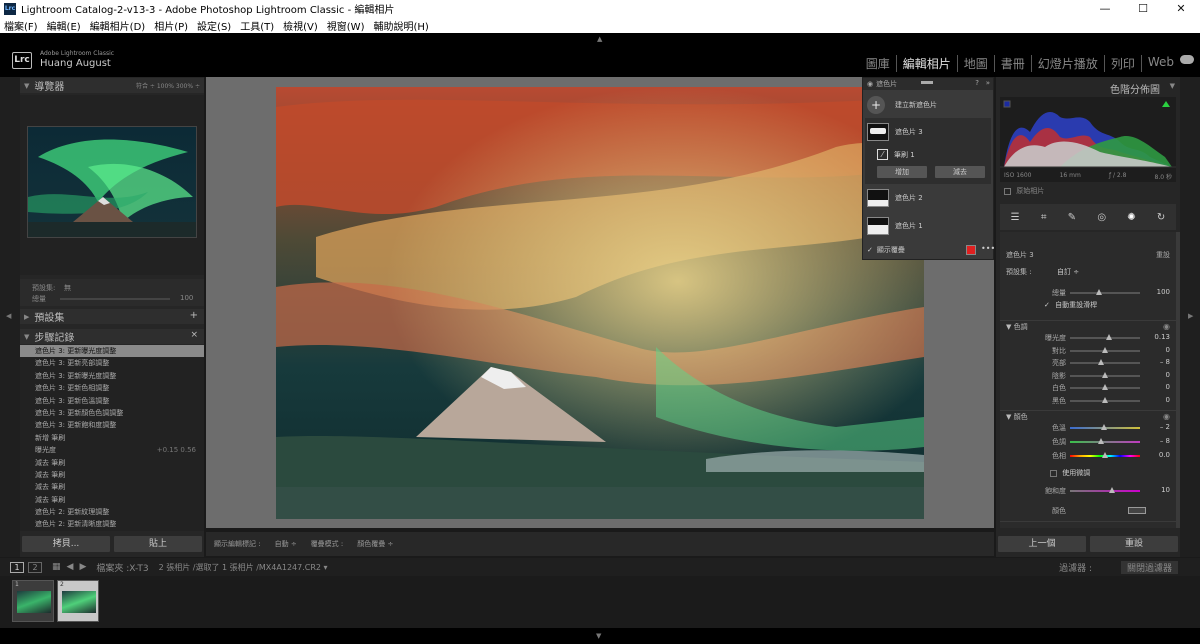 The width and height of the screenshot is (1200, 644). What do you see at coordinates (1163, 292) in the screenshot?
I see `slider-value: 100` at bounding box center [1163, 292].